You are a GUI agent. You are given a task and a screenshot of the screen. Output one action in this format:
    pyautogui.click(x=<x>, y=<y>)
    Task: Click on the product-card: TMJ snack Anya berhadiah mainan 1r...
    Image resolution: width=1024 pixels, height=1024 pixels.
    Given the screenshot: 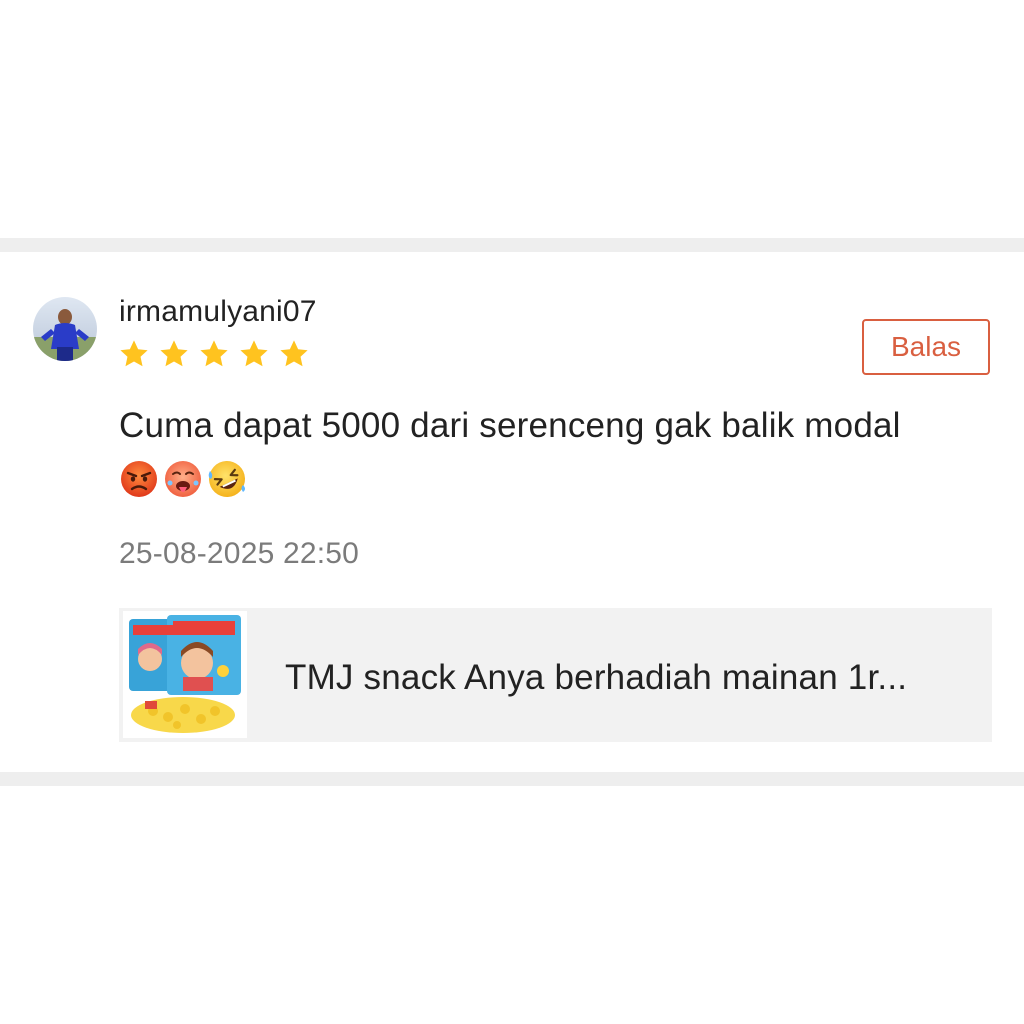 What is the action you would take?
    pyautogui.click(x=555, y=675)
    